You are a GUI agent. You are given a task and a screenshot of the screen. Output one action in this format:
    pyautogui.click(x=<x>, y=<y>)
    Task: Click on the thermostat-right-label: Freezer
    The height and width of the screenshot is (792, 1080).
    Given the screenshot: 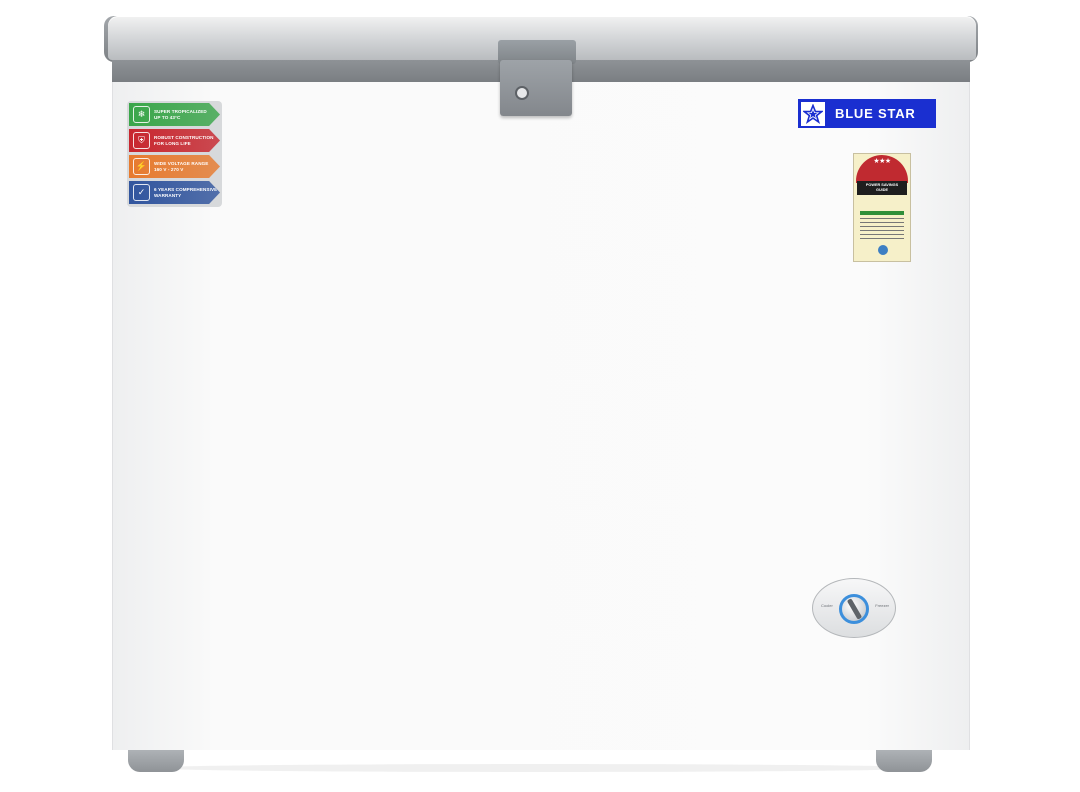 What is the action you would take?
    pyautogui.click(x=882, y=605)
    